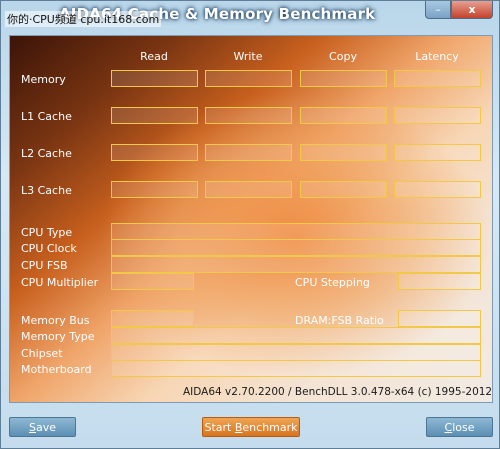 This screenshot has height=449, width=500. What do you see at coordinates (296, 335) in the screenshot?
I see `memory-type-field` at bounding box center [296, 335].